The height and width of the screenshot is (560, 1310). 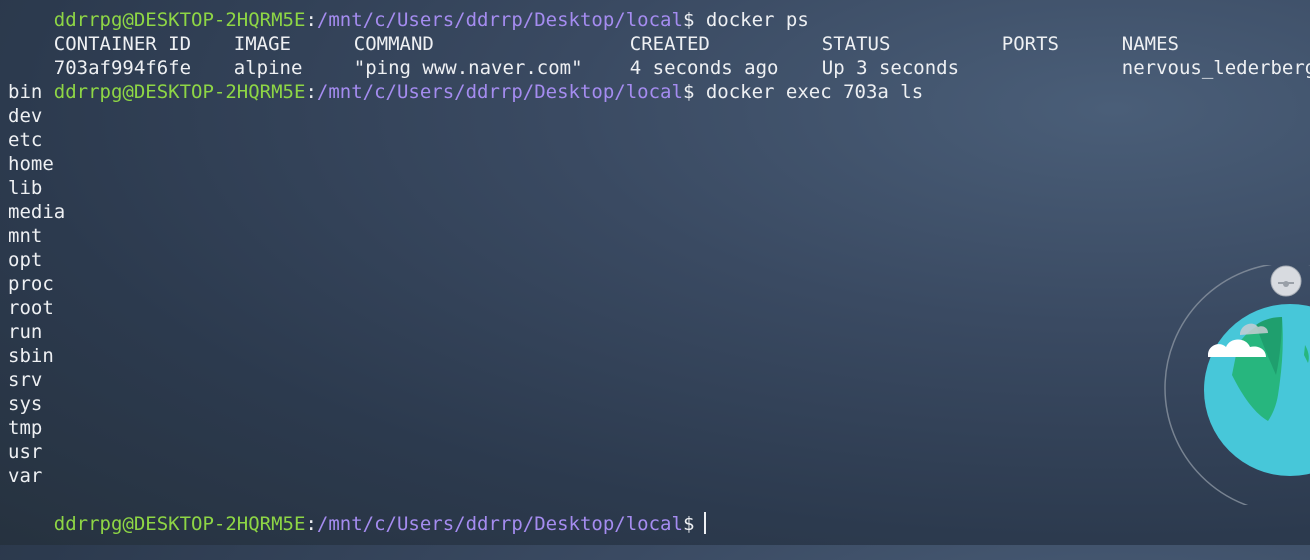 What do you see at coordinates (25, 380) in the screenshot?
I see `ls-output-line: srv` at bounding box center [25, 380].